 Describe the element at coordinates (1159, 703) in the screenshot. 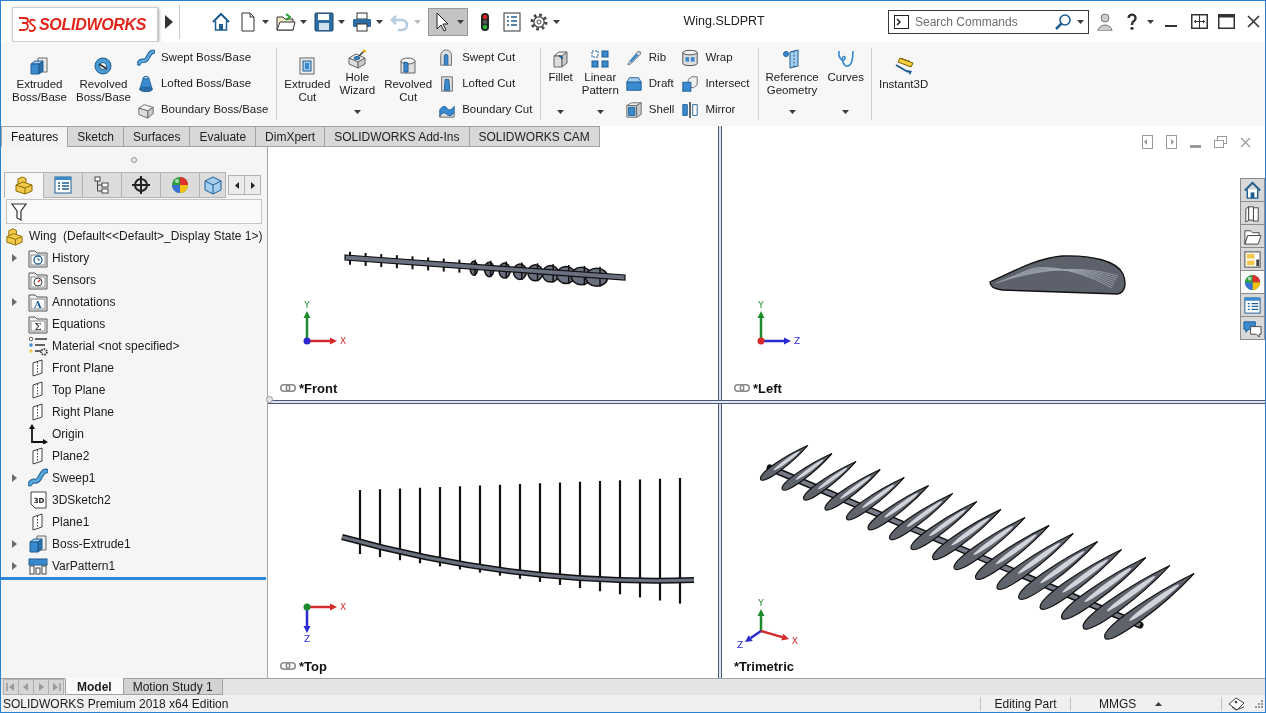

I see `caret-up-icon` at that location.